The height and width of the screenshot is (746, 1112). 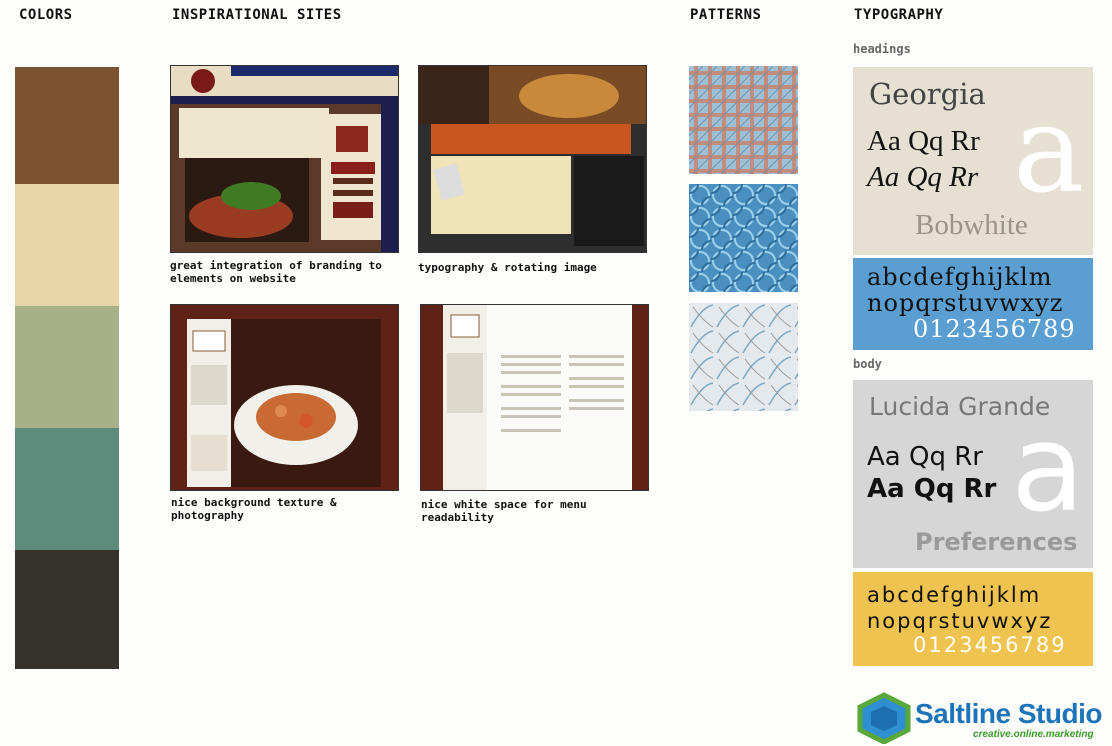 I want to click on saltline-logo-name: Saltline Studio, so click(x=1008, y=713).